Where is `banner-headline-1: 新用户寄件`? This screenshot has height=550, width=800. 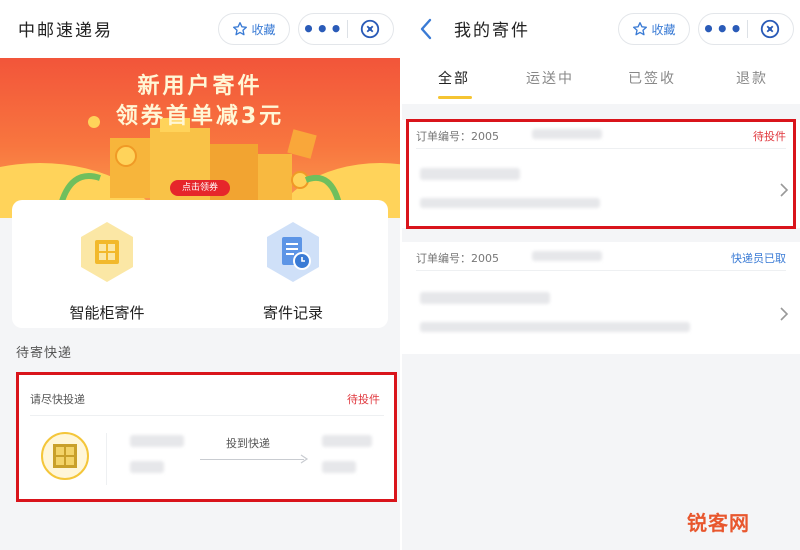
banner-headline-1: 新用户寄件 is located at coordinates (200, 86).